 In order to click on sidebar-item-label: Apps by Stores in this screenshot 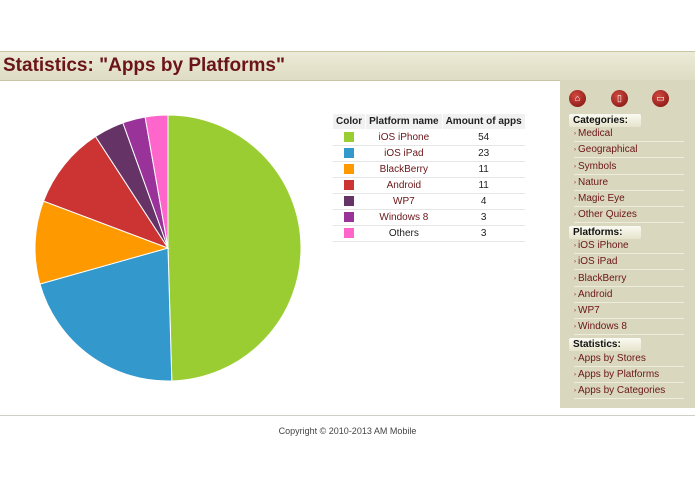, I will do `click(612, 358)`.